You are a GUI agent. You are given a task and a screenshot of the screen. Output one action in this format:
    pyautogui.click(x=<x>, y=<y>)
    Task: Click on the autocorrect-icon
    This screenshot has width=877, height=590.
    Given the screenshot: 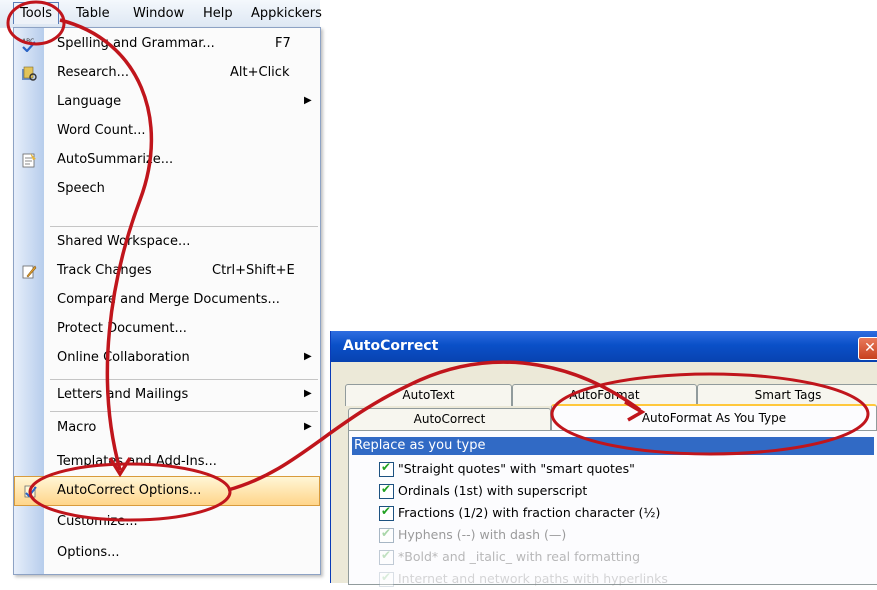 What is the action you would take?
    pyautogui.click(x=30, y=492)
    